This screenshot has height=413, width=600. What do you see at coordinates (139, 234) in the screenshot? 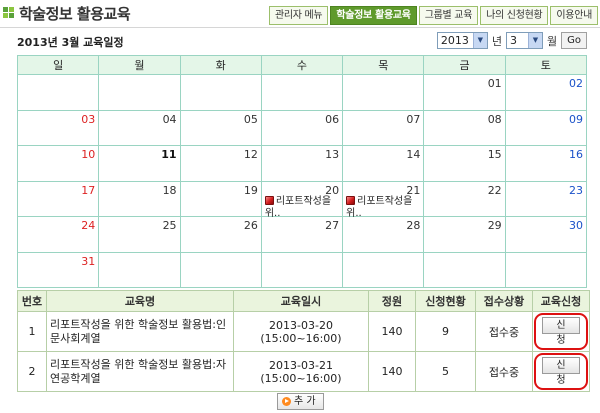
I see `calendar-day-cell: 25` at bounding box center [139, 234].